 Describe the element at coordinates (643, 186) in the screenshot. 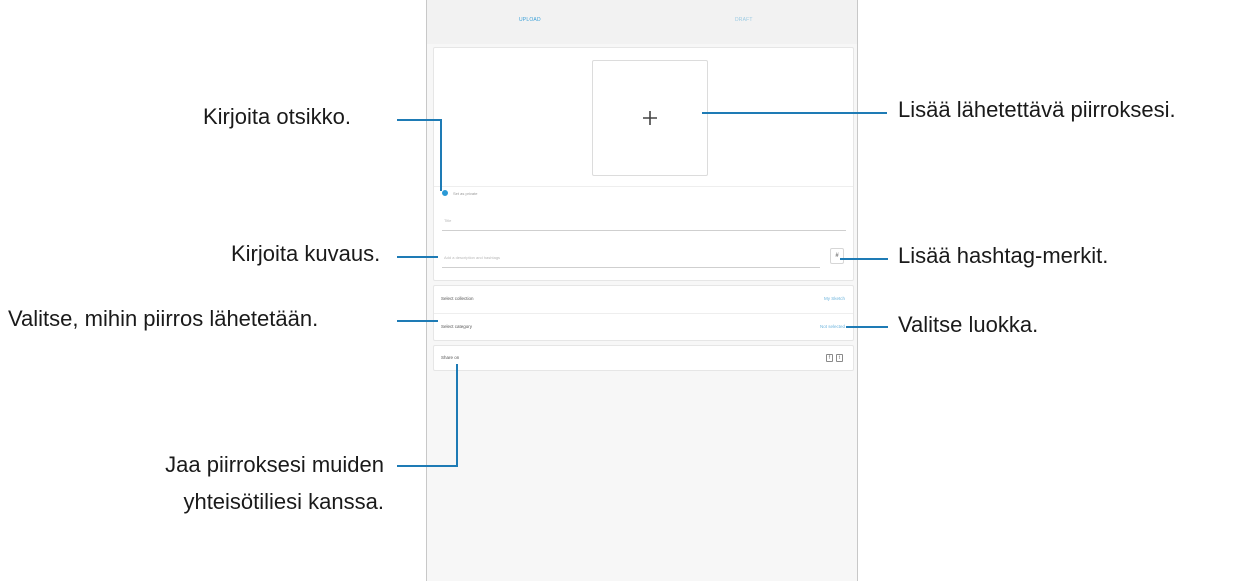

I see `divider` at that location.